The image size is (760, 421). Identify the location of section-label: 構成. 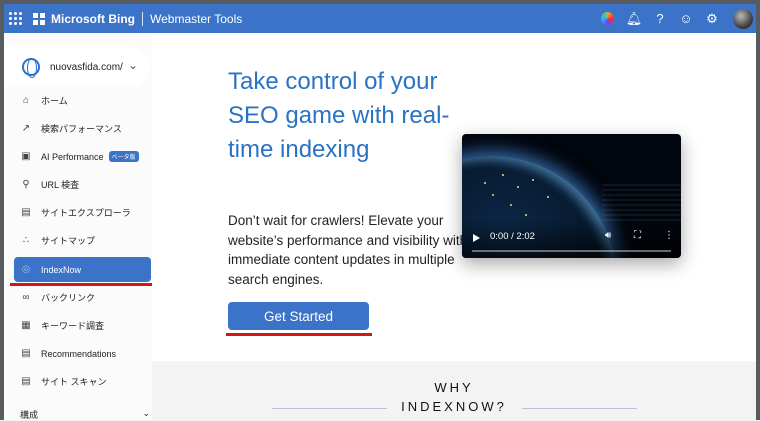
(29, 415).